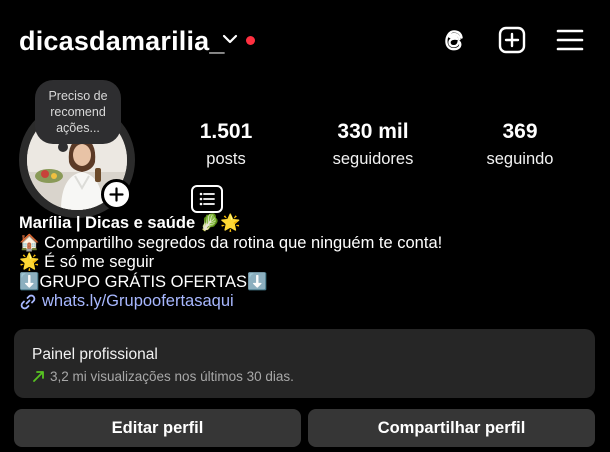 This screenshot has width=610, height=452. What do you see at coordinates (250, 40) in the screenshot?
I see `notification-dot` at bounding box center [250, 40].